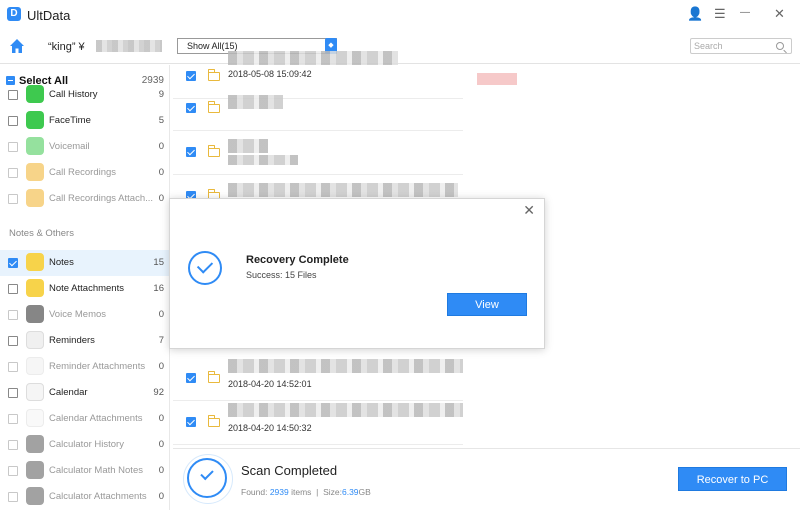 The height and width of the screenshot is (510, 800). I want to click on menu-icon: ☰, so click(720, 14).